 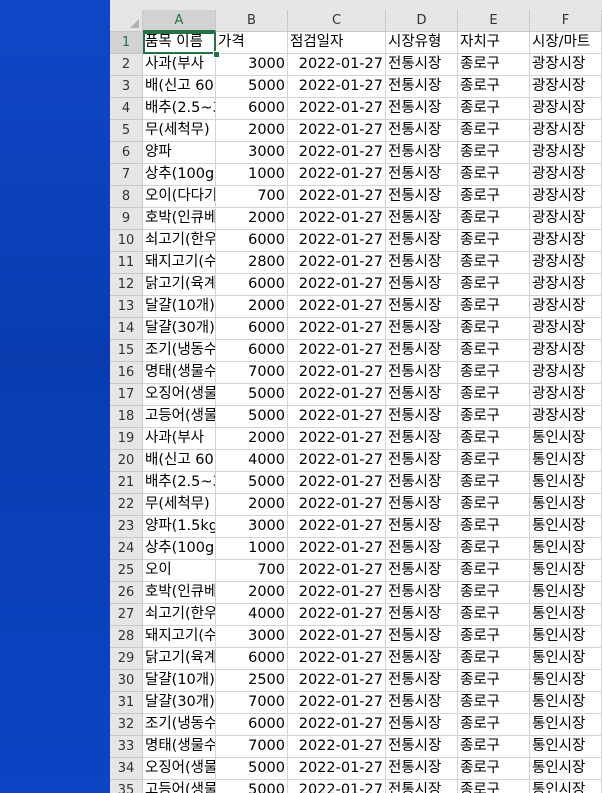 What do you see at coordinates (179, 725) in the screenshot?
I see `cell-item-name: 조기(냉동수` at bounding box center [179, 725].